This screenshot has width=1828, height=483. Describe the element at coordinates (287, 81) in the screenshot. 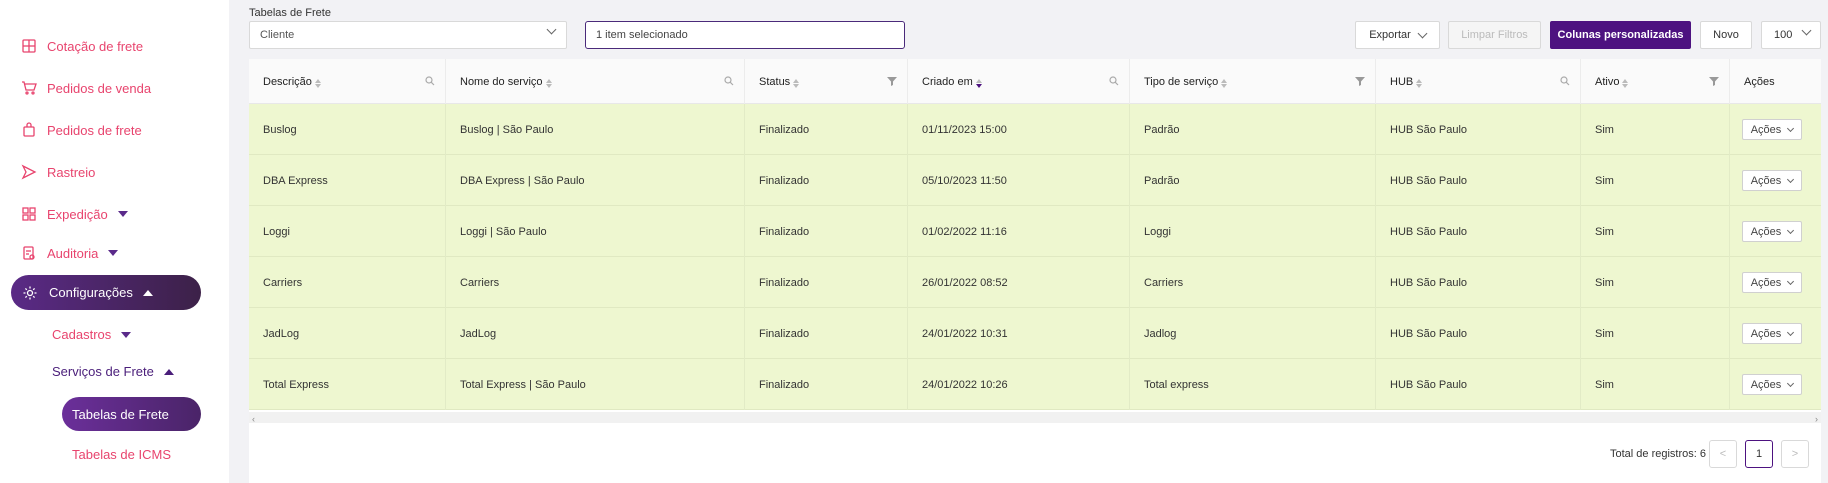

I see `column-label: Descrição` at that location.